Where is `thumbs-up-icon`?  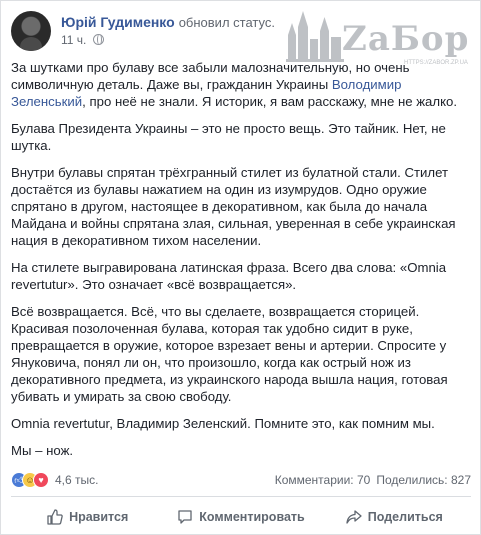 thumbs-up-icon is located at coordinates (55, 517).